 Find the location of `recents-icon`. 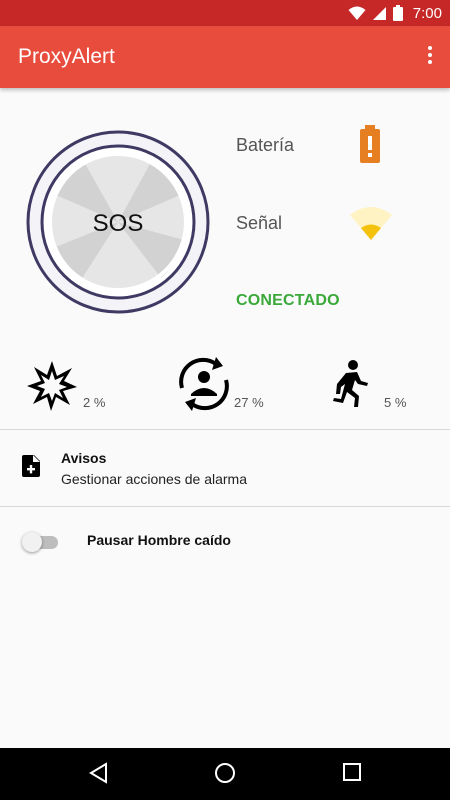

recents-icon is located at coordinates (352, 772).